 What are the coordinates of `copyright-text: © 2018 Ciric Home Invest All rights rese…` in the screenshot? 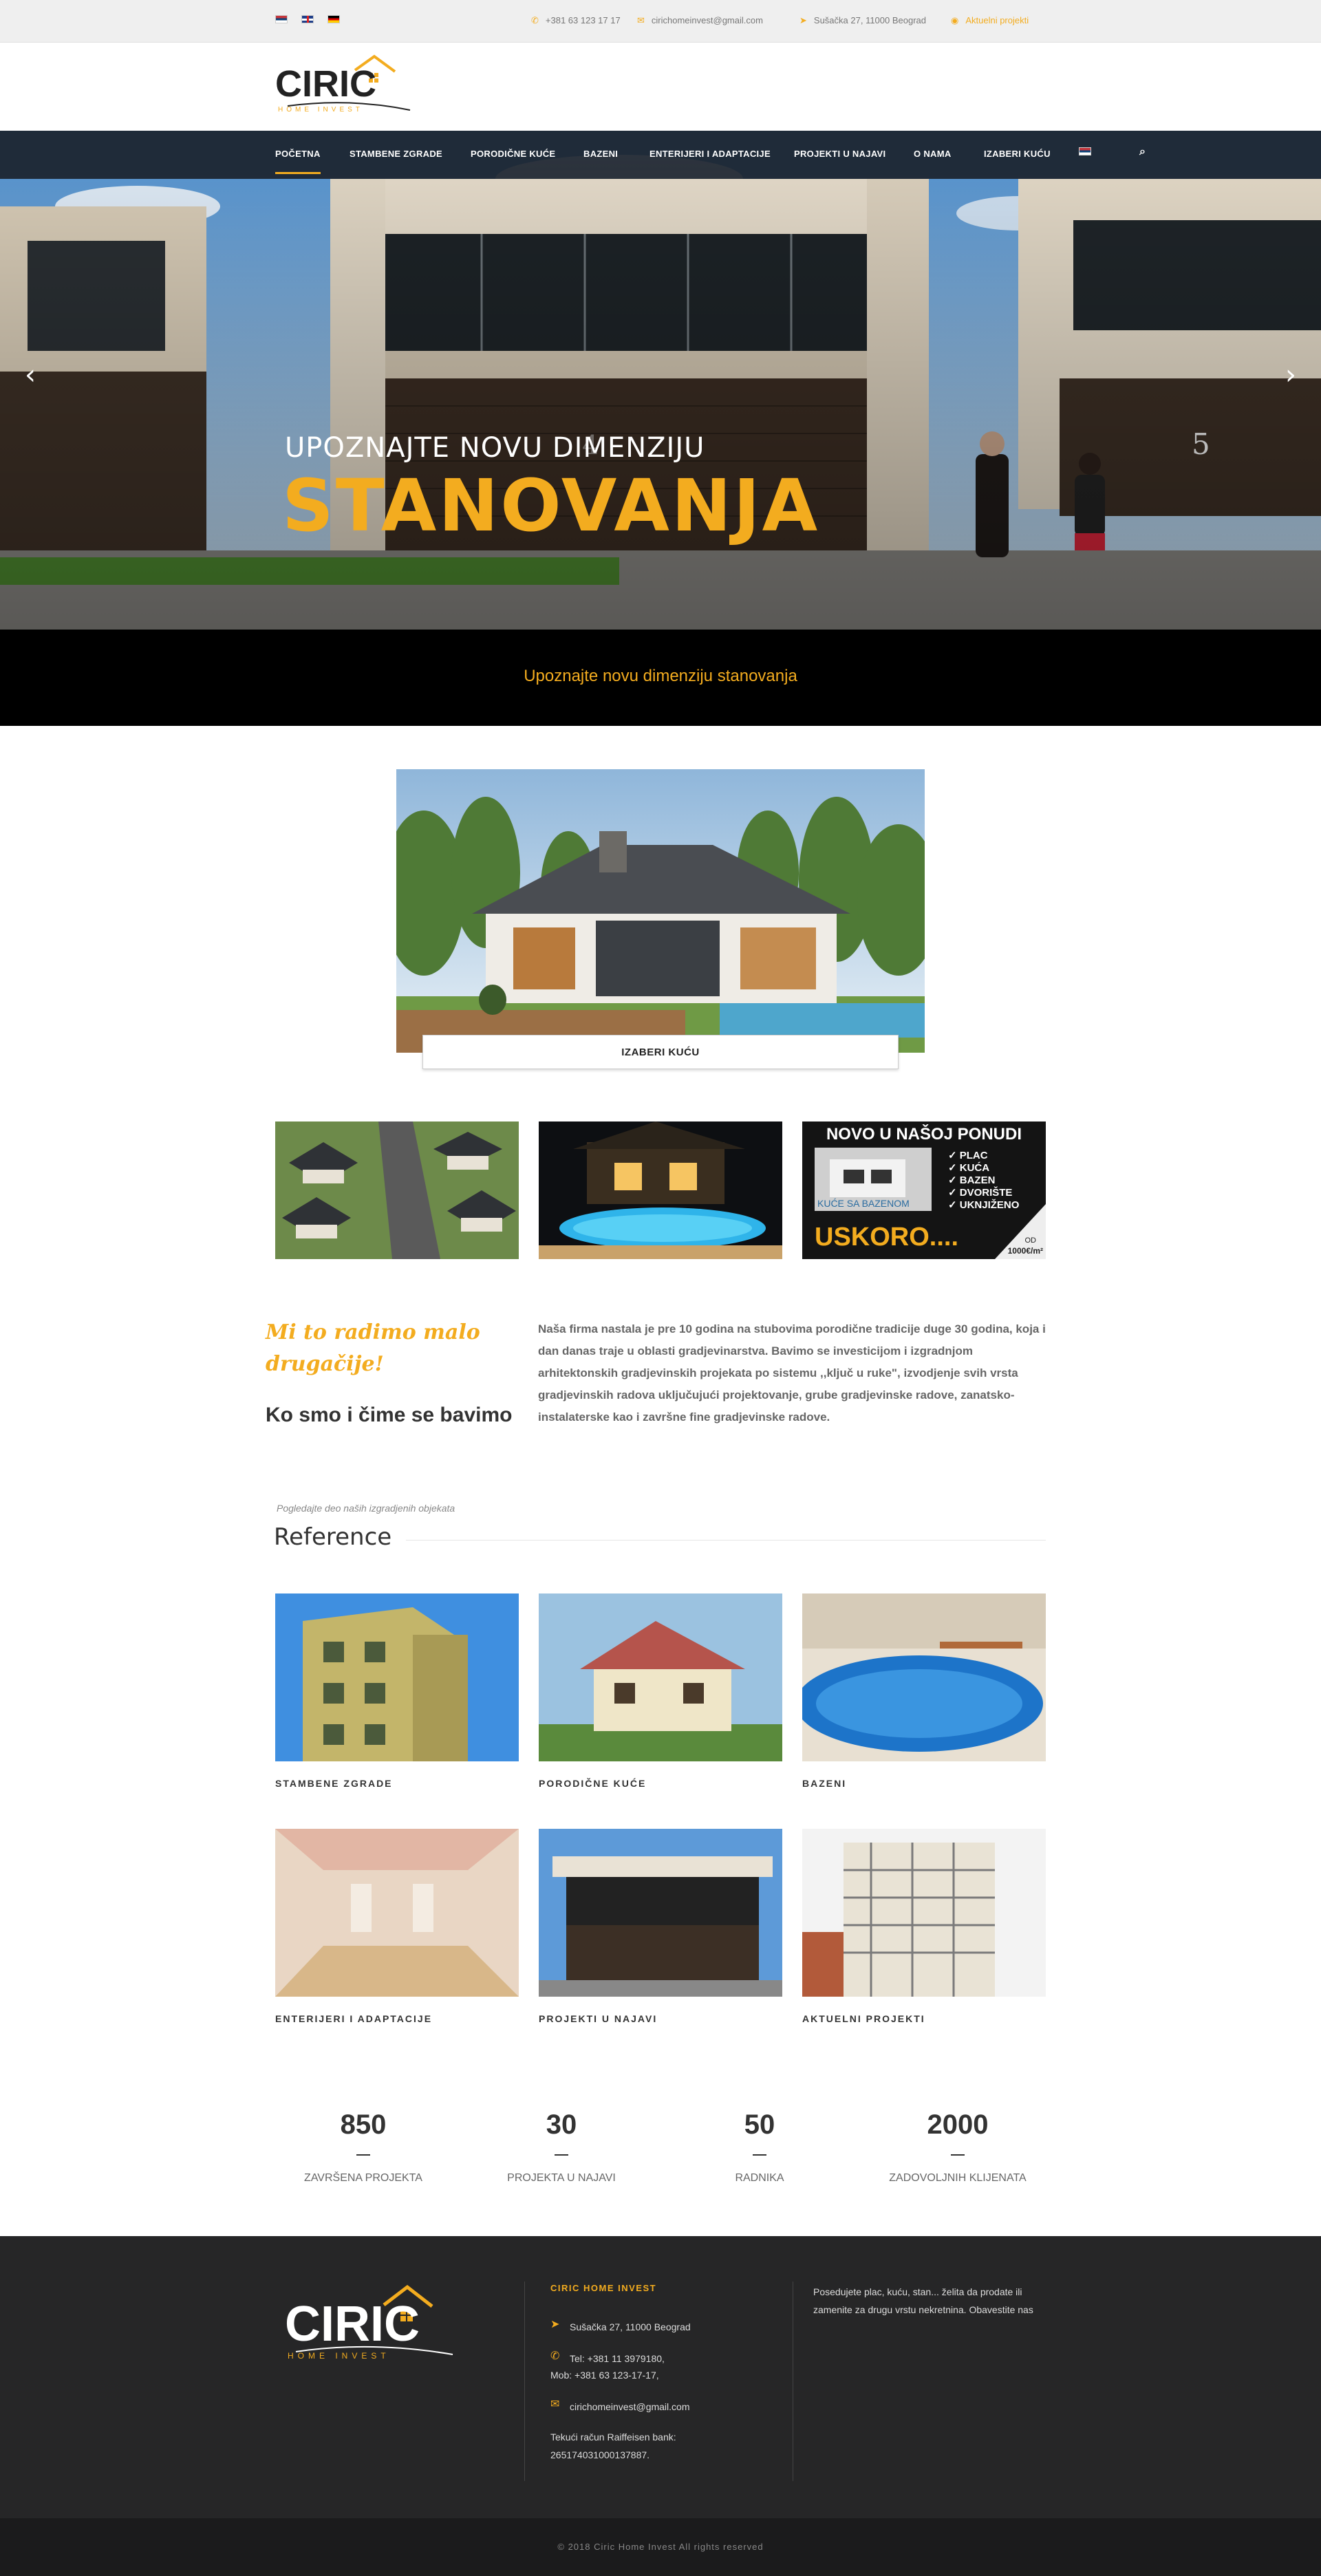 It's located at (660, 2547).